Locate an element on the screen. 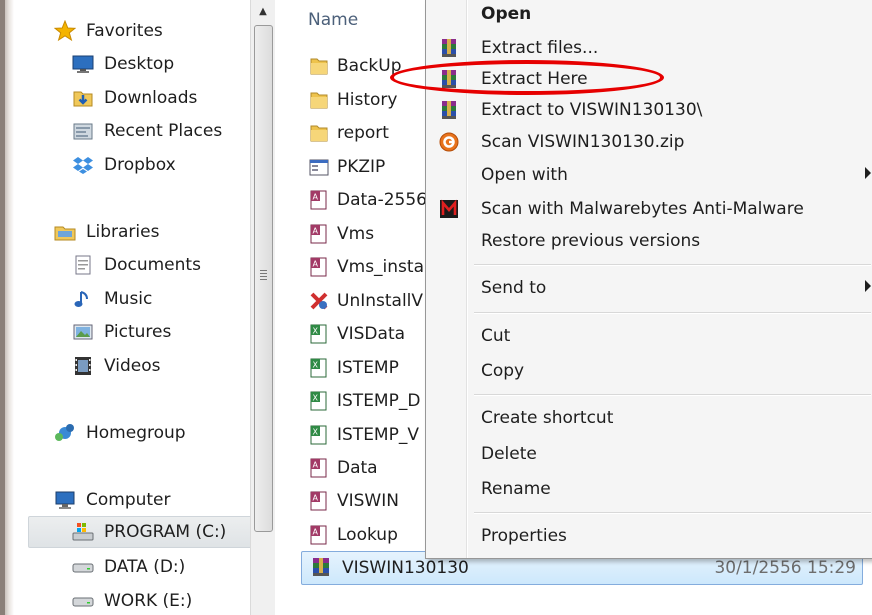 This screenshot has width=872, height=615. libraries-icon is located at coordinates (65, 232).